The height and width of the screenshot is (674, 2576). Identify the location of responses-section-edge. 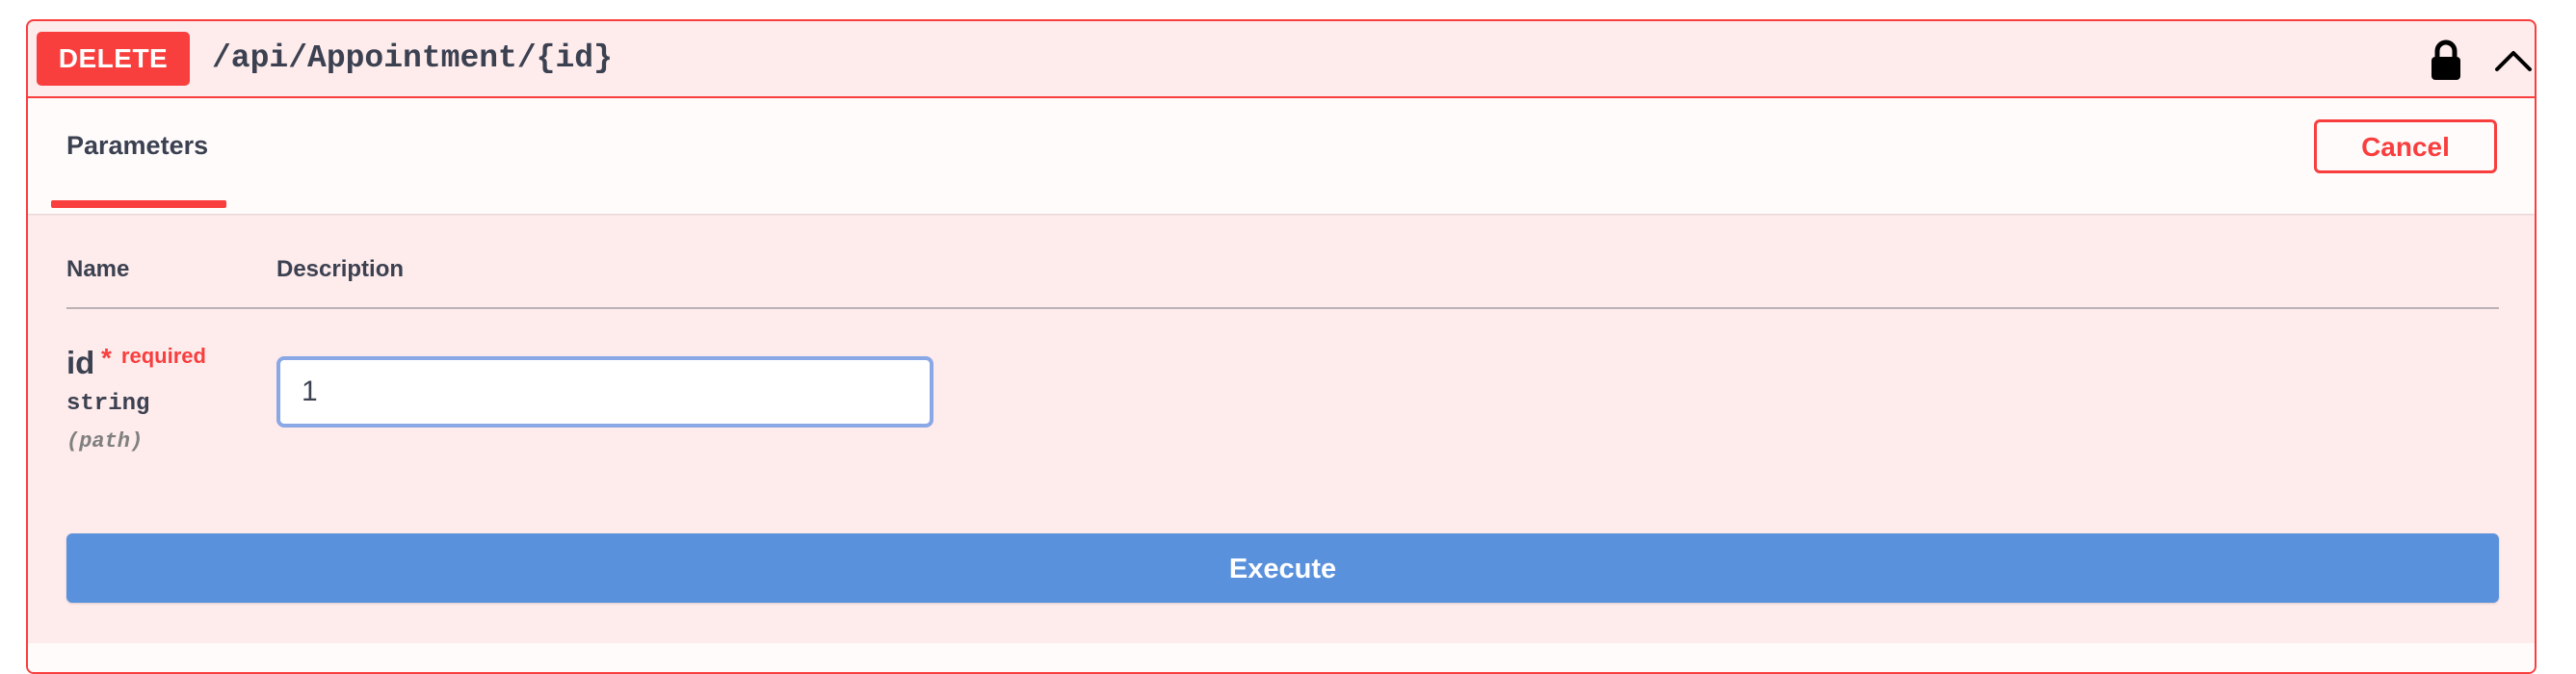
(1282, 657).